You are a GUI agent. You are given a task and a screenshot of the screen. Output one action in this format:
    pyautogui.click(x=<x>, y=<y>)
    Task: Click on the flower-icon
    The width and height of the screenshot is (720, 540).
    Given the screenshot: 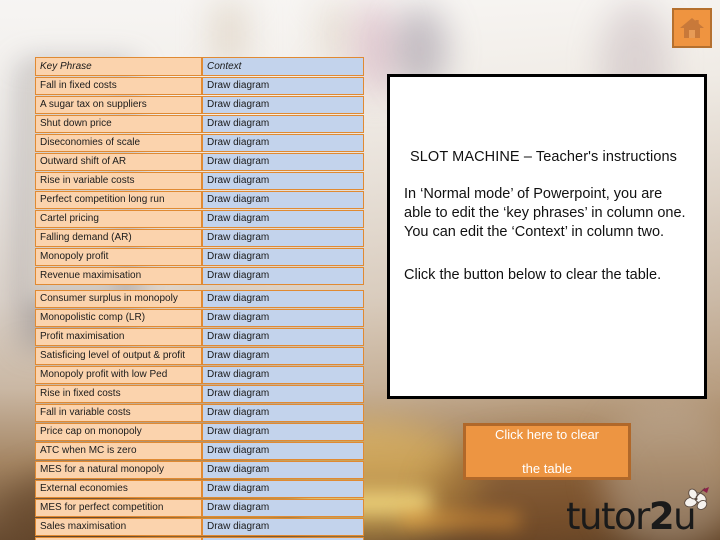 What is the action you would take?
    pyautogui.click(x=696, y=498)
    